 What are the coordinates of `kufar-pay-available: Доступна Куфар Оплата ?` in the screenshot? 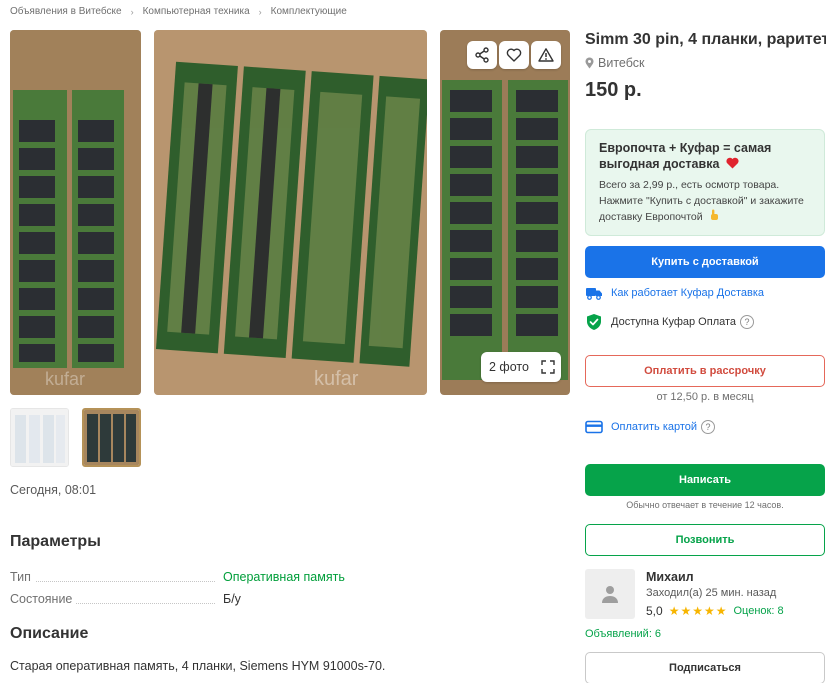 It's located at (670, 322).